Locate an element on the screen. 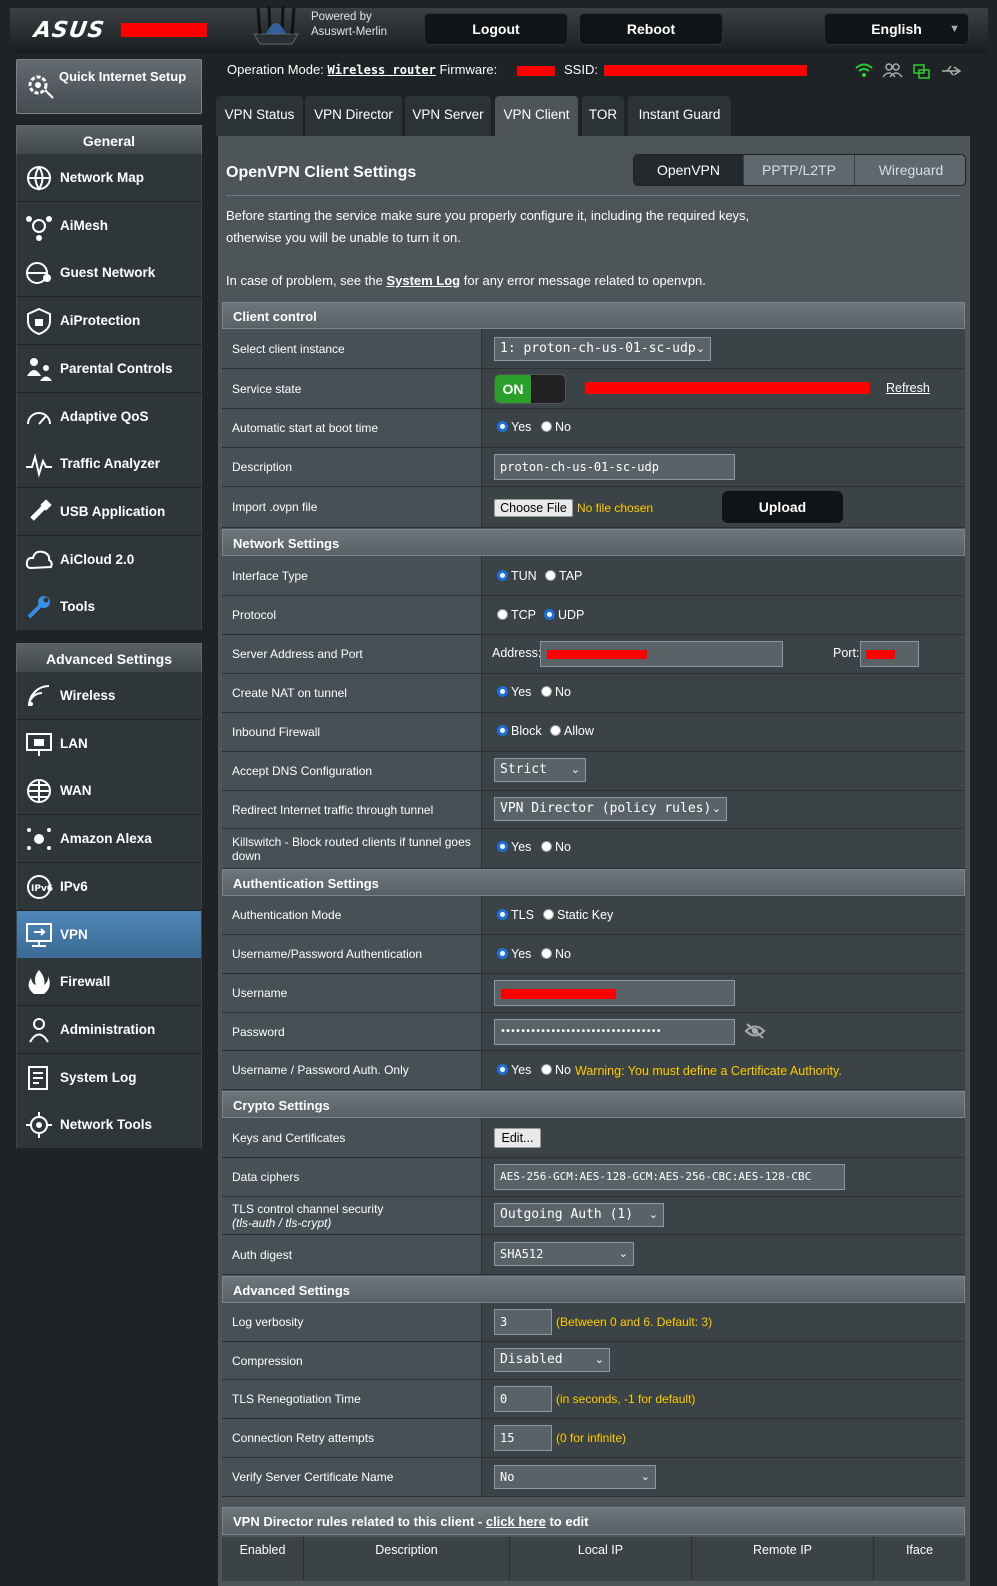  sidebar-item-network-map: Network Map is located at coordinates (109, 178).